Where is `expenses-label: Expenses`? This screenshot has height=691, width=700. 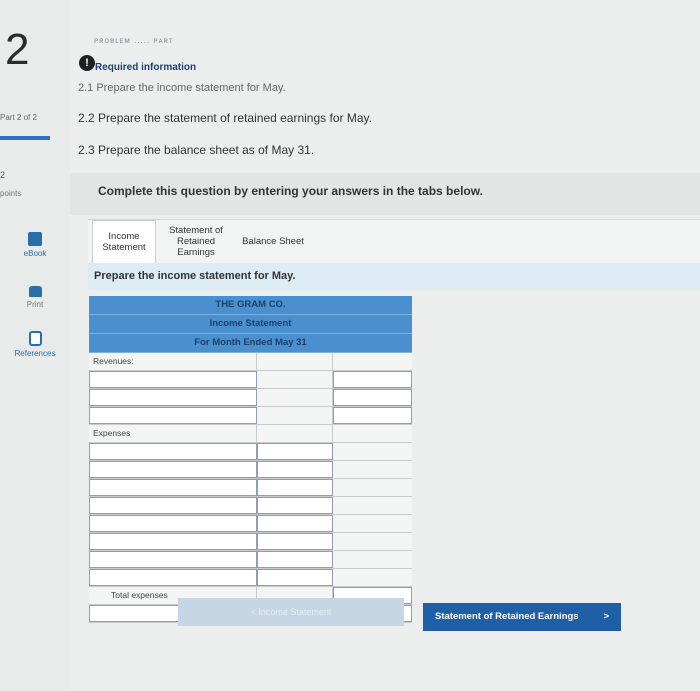 expenses-label: Expenses is located at coordinates (173, 433).